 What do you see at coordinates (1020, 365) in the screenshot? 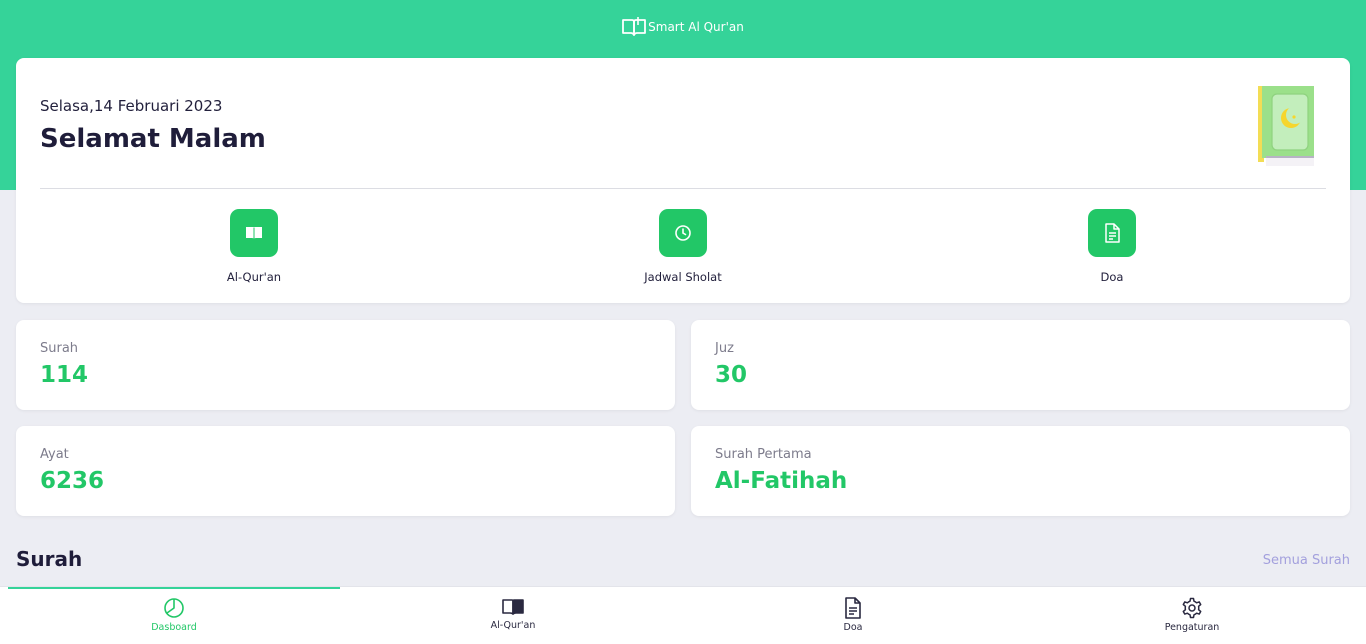
I see `stat-card-juz: Juz 30` at bounding box center [1020, 365].